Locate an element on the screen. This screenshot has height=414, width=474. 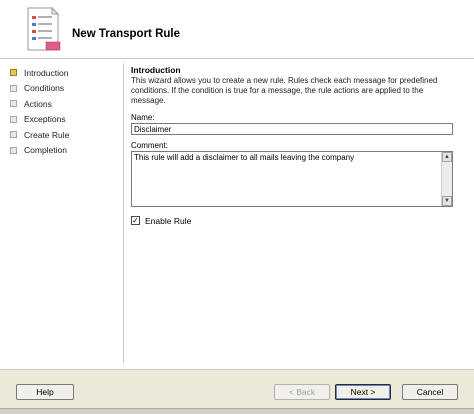
nav-step-label: Conditions is located at coordinates (44, 88).